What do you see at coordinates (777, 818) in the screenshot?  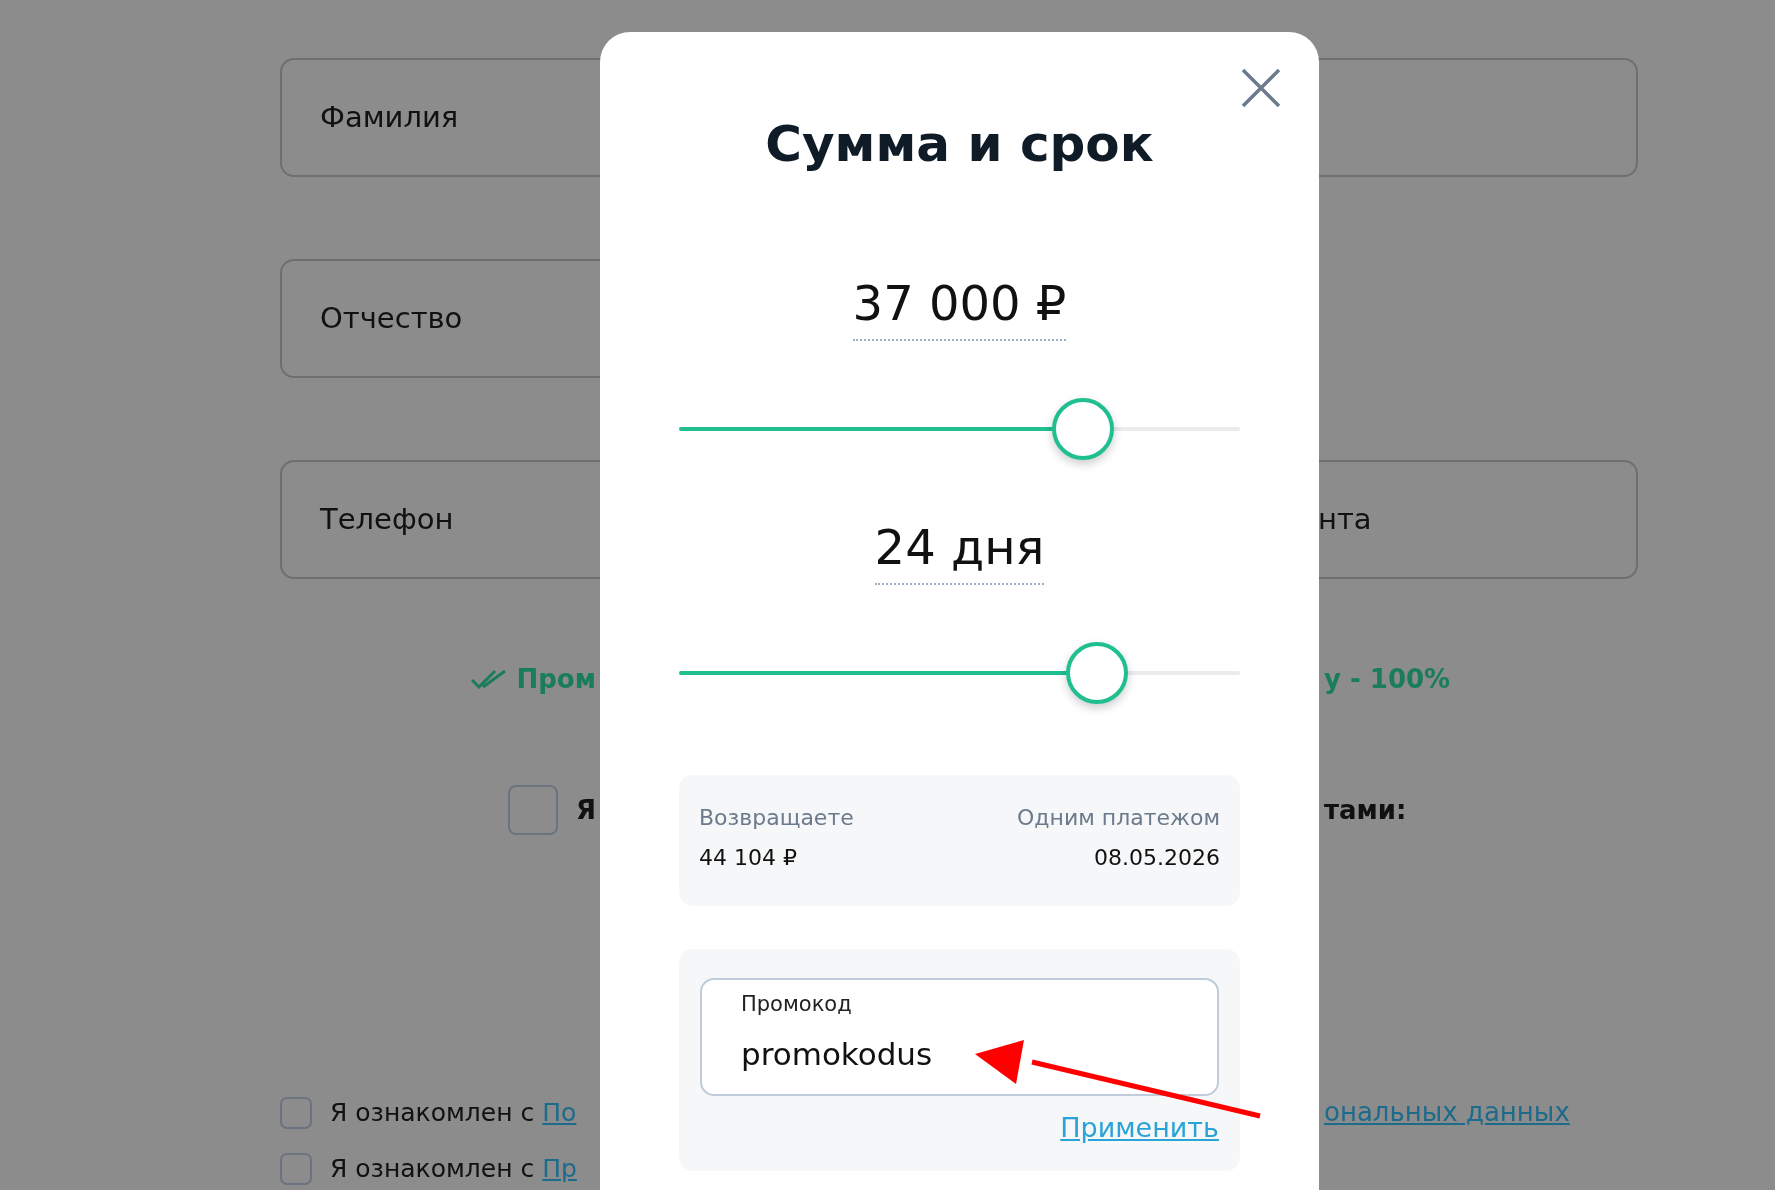 I see `return-label: Возвращаете` at bounding box center [777, 818].